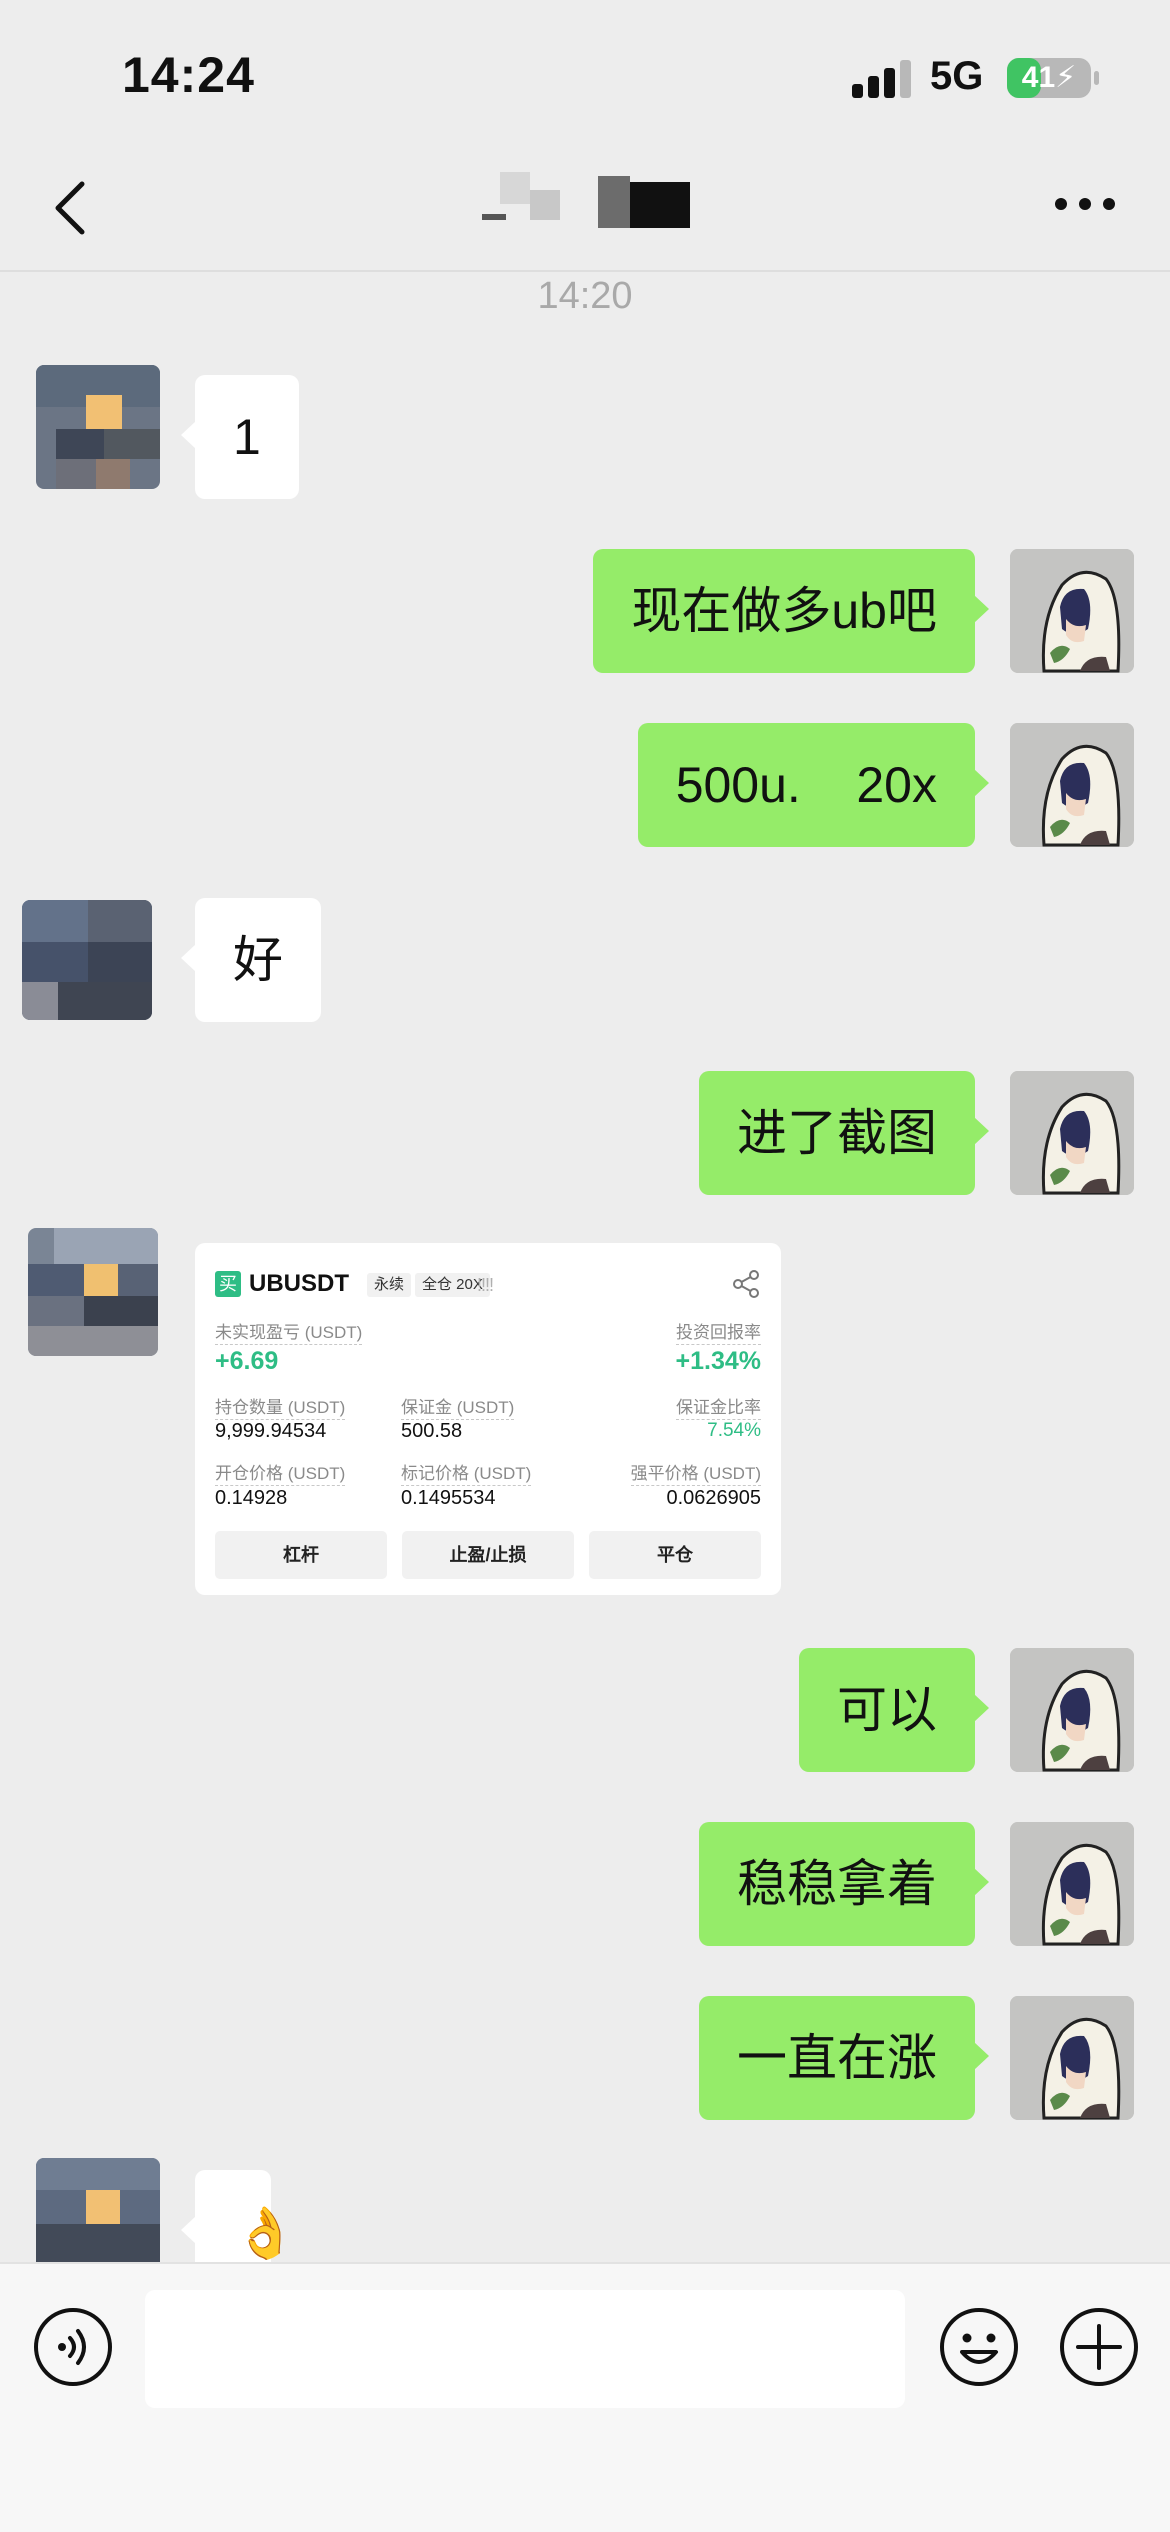  I want to click on leverage-button: 杠杆, so click(301, 1555).